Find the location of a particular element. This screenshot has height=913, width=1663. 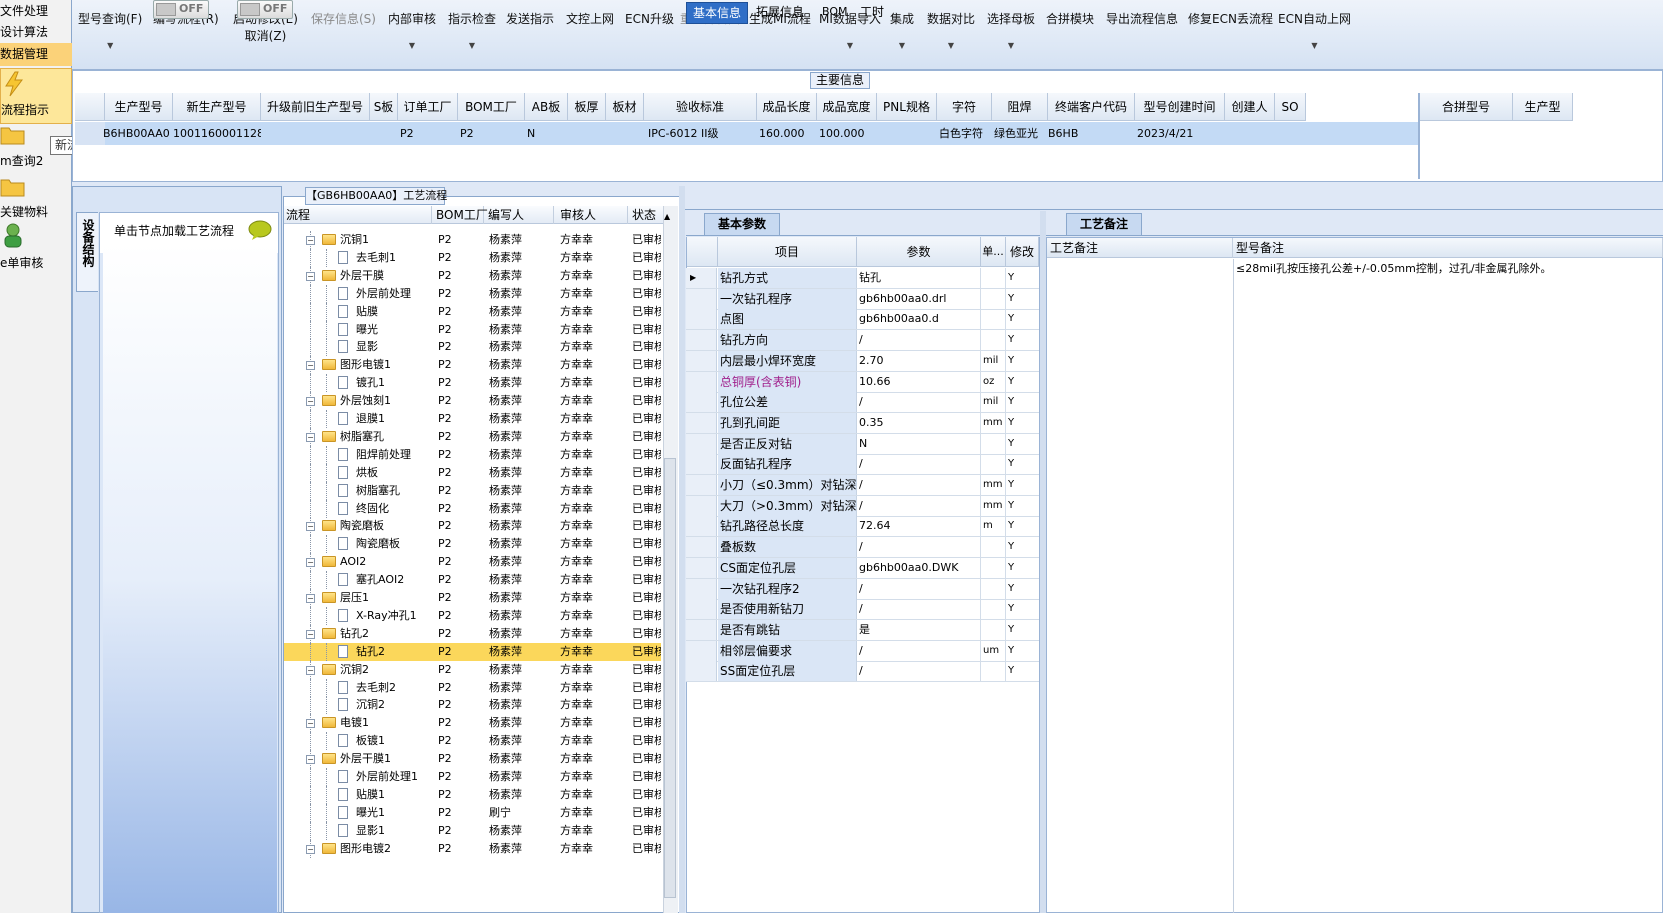

scroll-up-icon: ▲ is located at coordinates (667, 216).